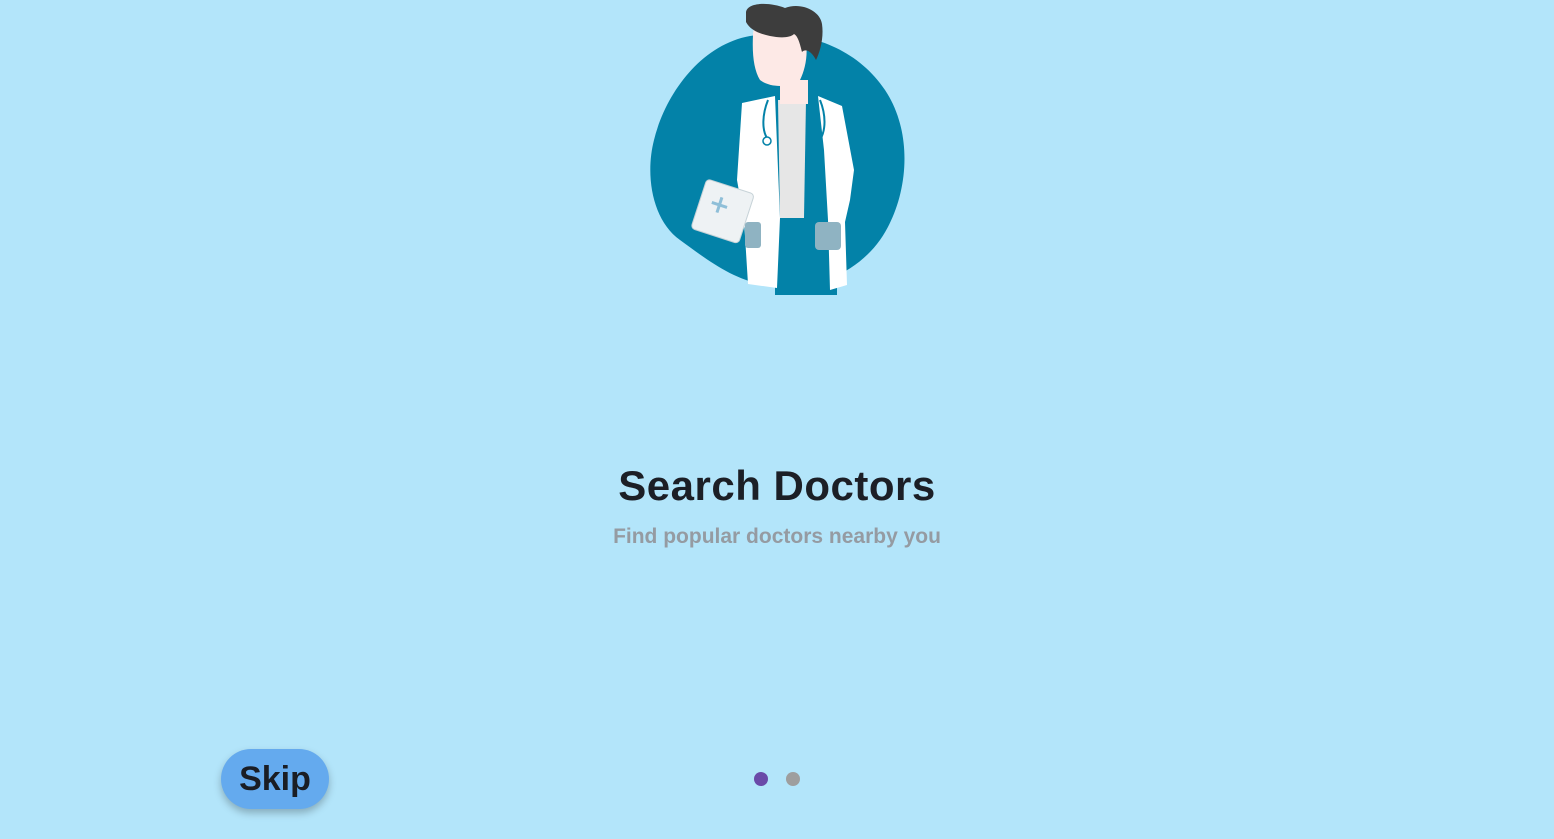  I want to click on page-title: Search Doctors, so click(777, 485).